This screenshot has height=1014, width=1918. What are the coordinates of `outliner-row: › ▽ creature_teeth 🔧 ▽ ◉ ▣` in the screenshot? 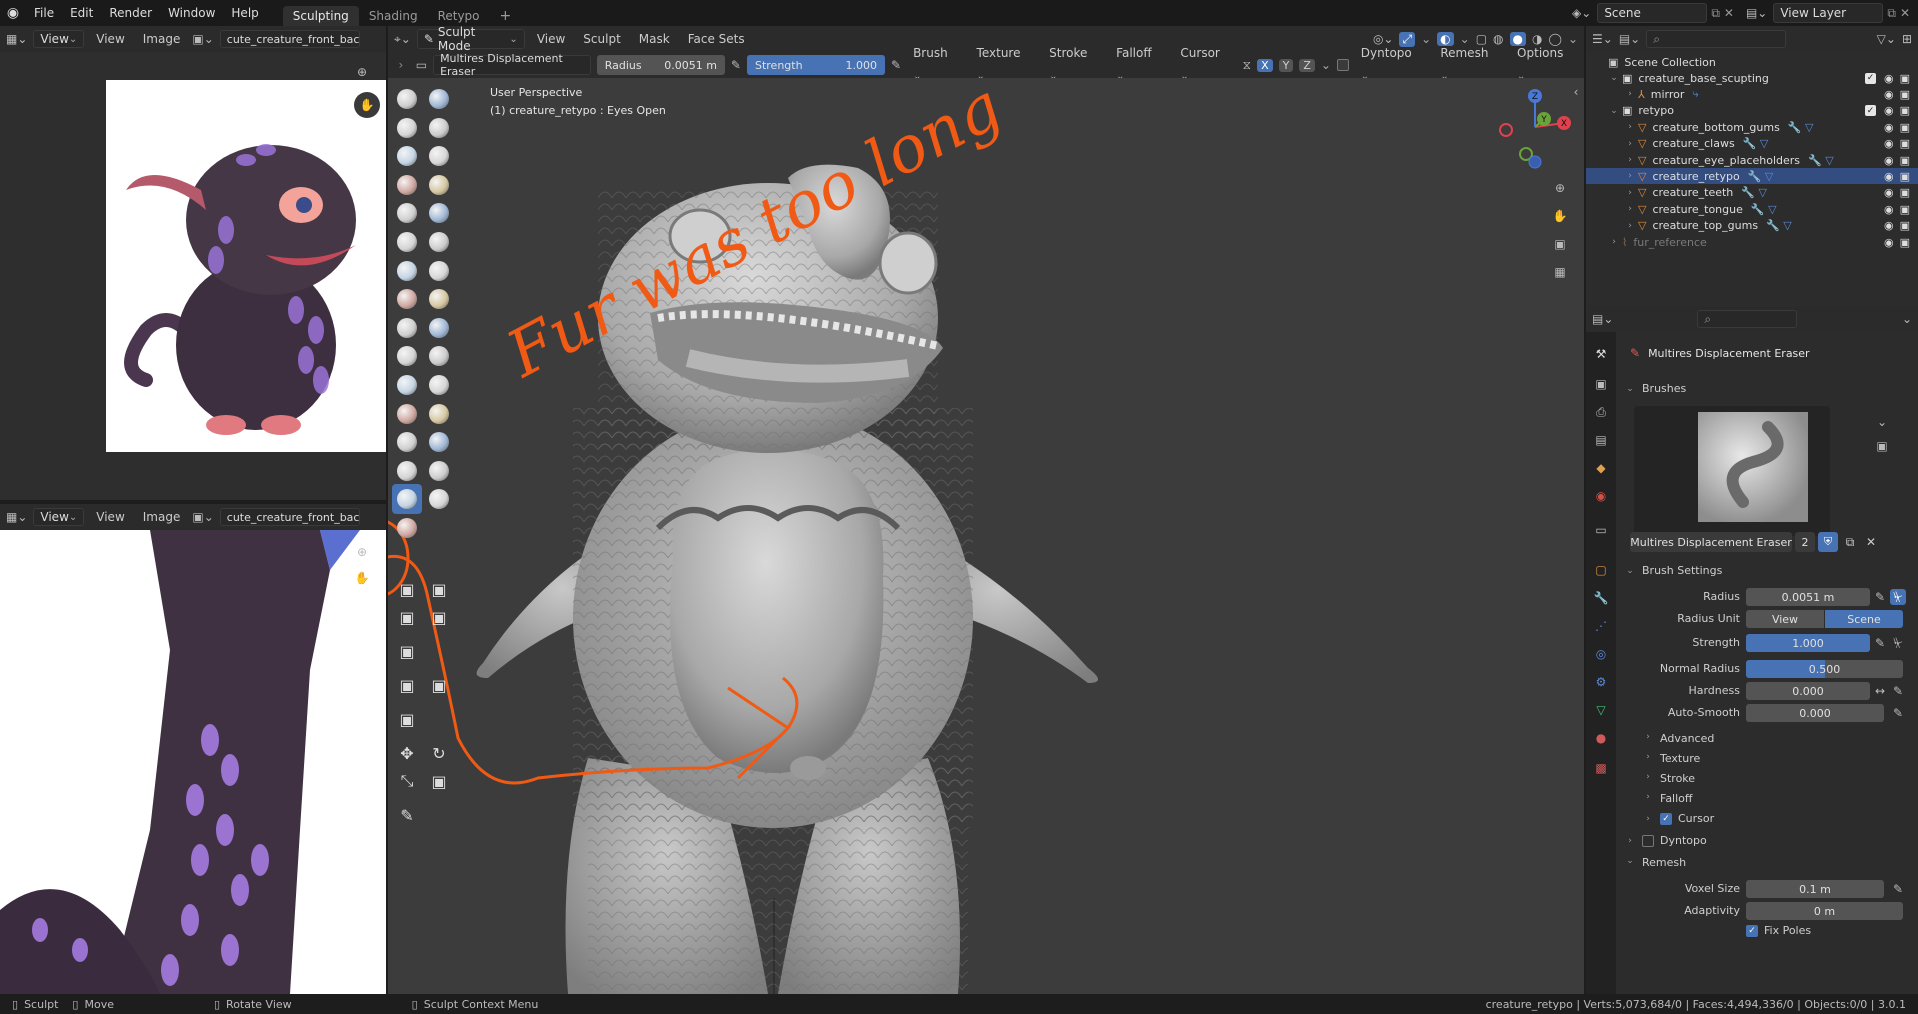 It's located at (1752, 193).